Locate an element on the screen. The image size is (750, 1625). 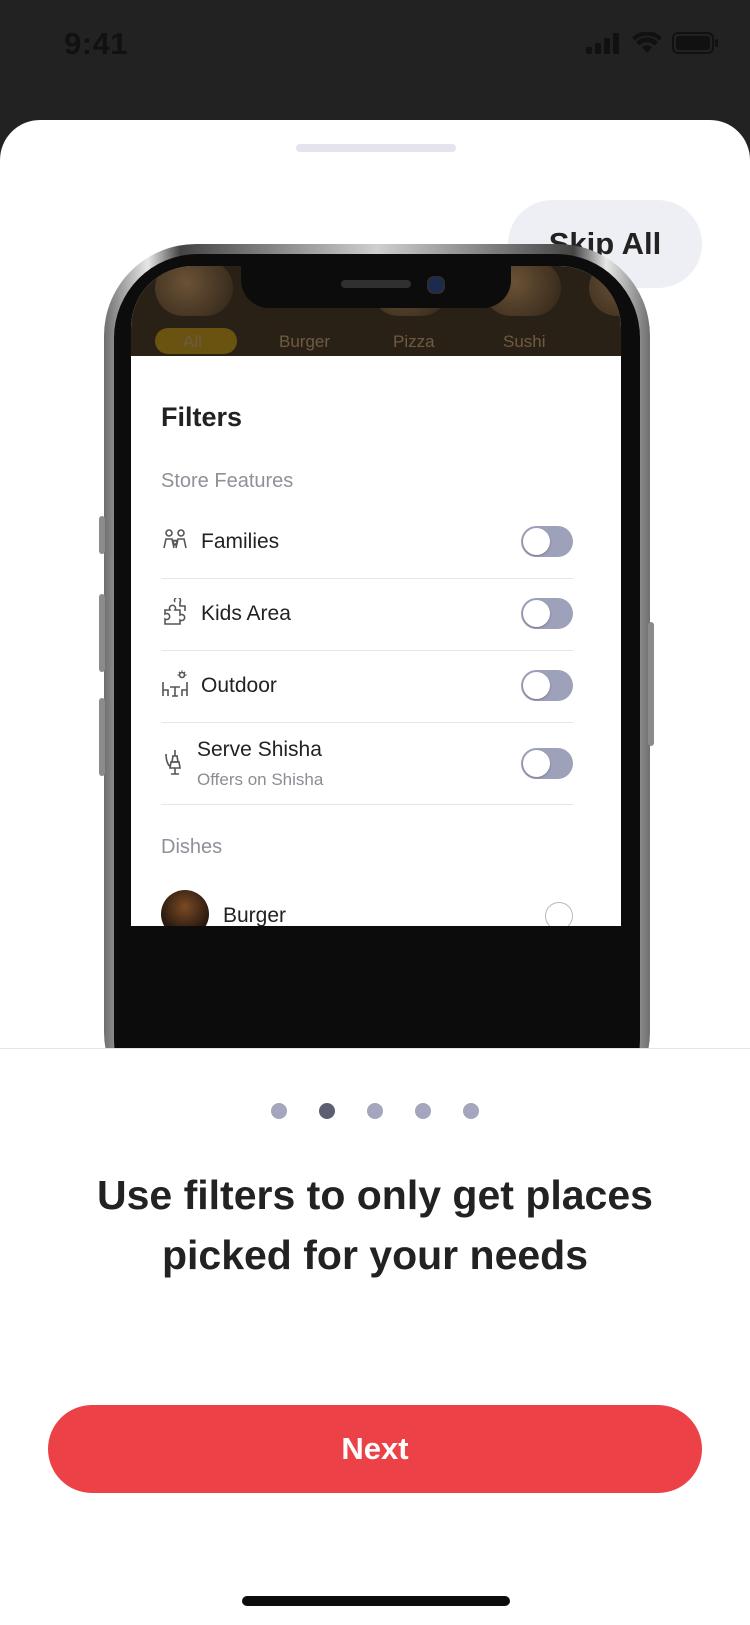
feature-label: Families is located at coordinates (240, 541).